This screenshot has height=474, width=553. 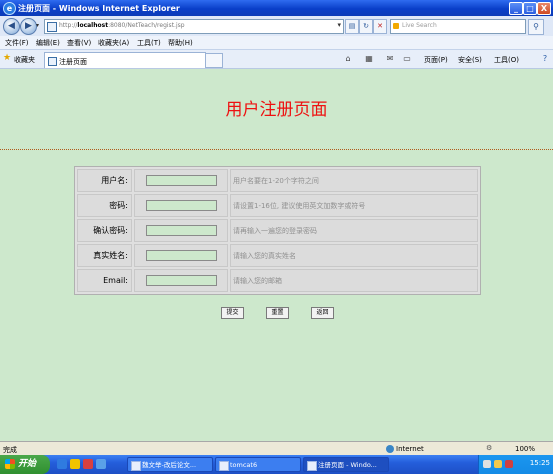 I want to click on menu-bar: 文件(F) 编辑(E) 查看(V) 收藏夹(A) 工具(T) 帮助(H), so click(x=276, y=43).